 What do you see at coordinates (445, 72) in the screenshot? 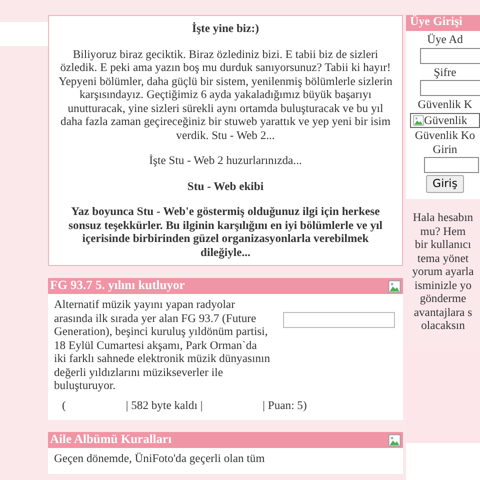
I see `password-label: Şifre` at bounding box center [445, 72].